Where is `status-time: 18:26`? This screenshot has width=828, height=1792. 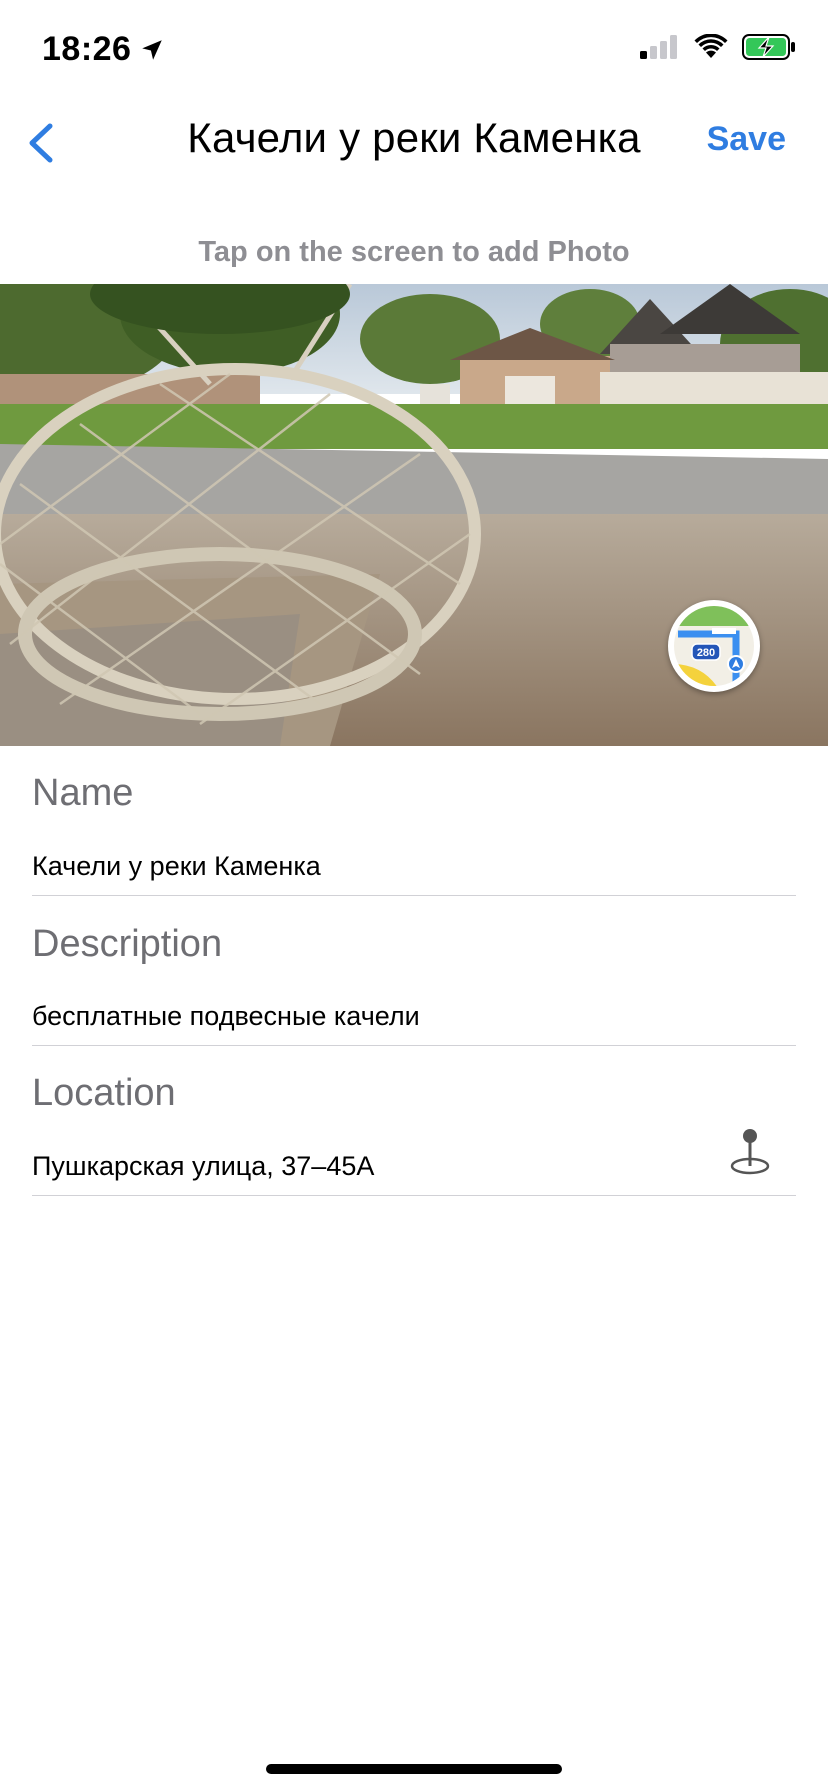
status-time: 18:26 is located at coordinates (87, 49).